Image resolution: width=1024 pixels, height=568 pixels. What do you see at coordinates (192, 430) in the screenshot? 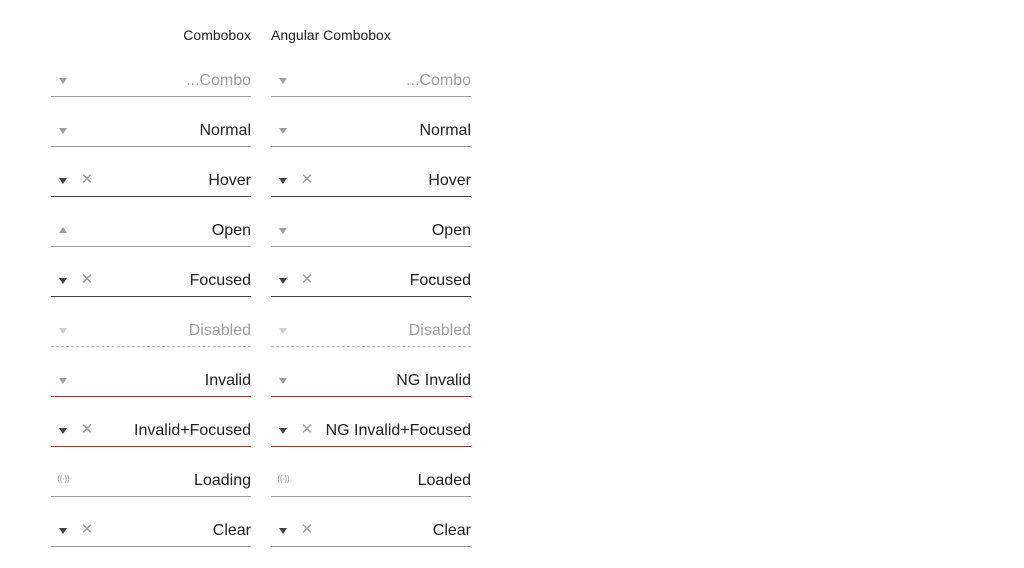
I see `combobox-value: Invalid+Focused` at bounding box center [192, 430].